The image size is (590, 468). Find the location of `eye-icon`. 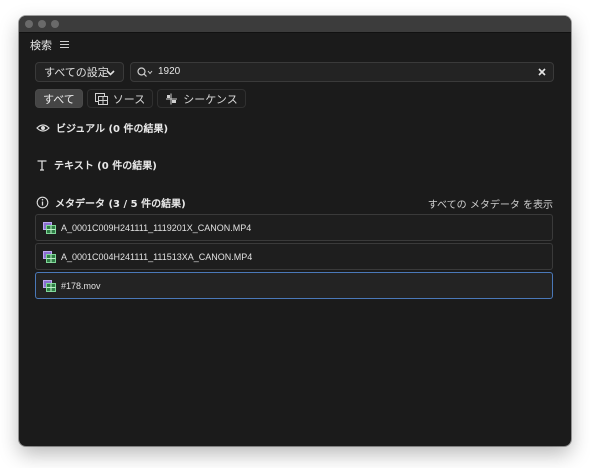

eye-icon is located at coordinates (43, 127).